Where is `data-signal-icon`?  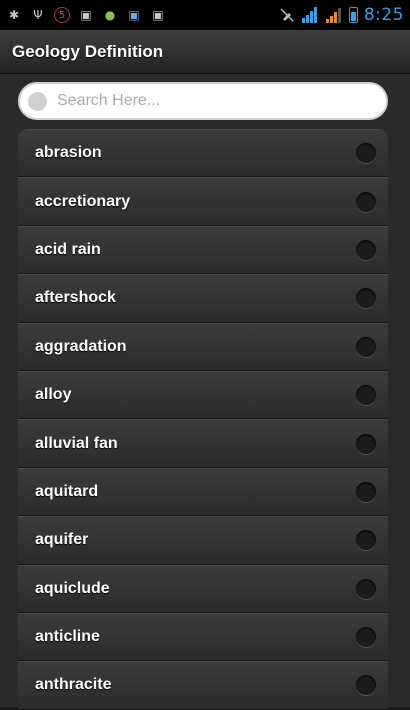 data-signal-icon is located at coordinates (309, 15).